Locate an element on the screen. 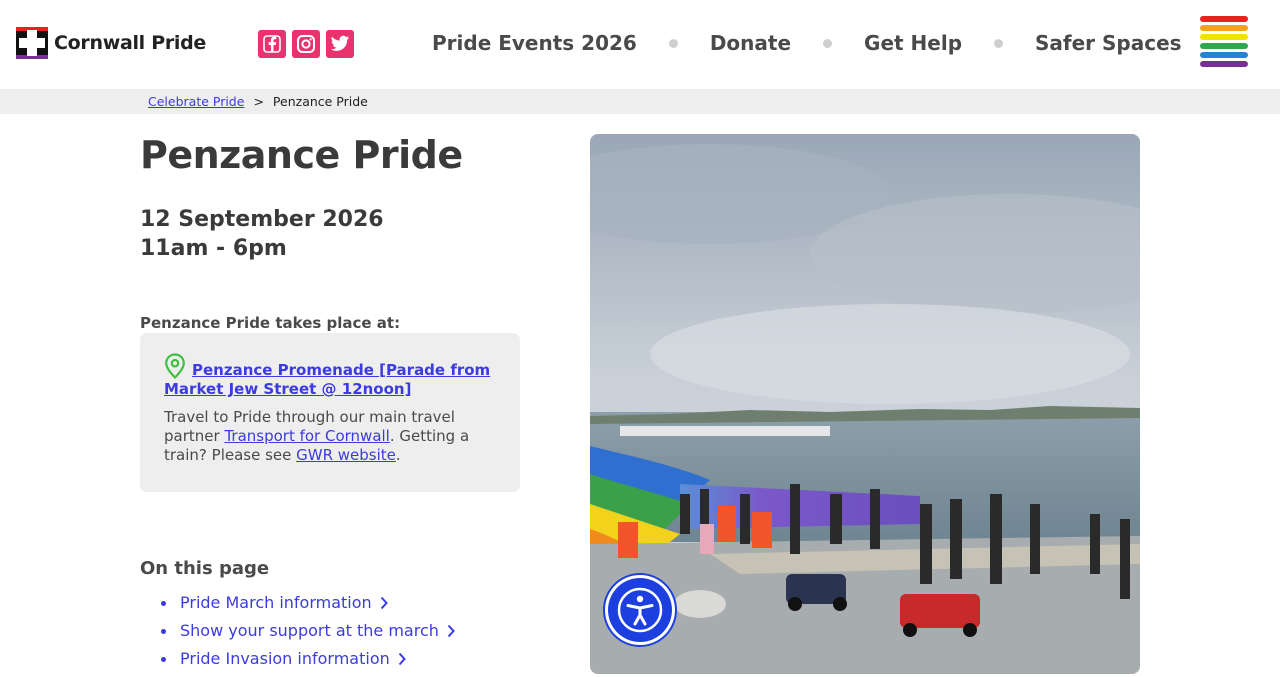  nav-donate: Donate is located at coordinates (750, 43).